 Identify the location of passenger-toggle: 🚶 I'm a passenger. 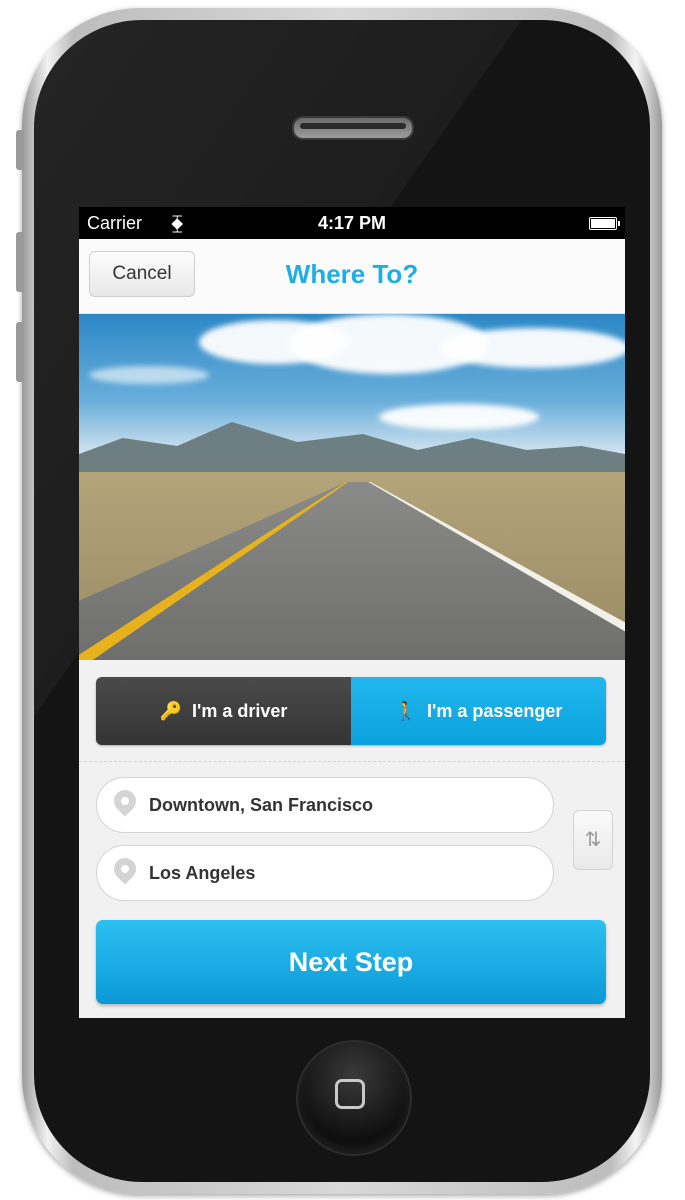
(478, 711).